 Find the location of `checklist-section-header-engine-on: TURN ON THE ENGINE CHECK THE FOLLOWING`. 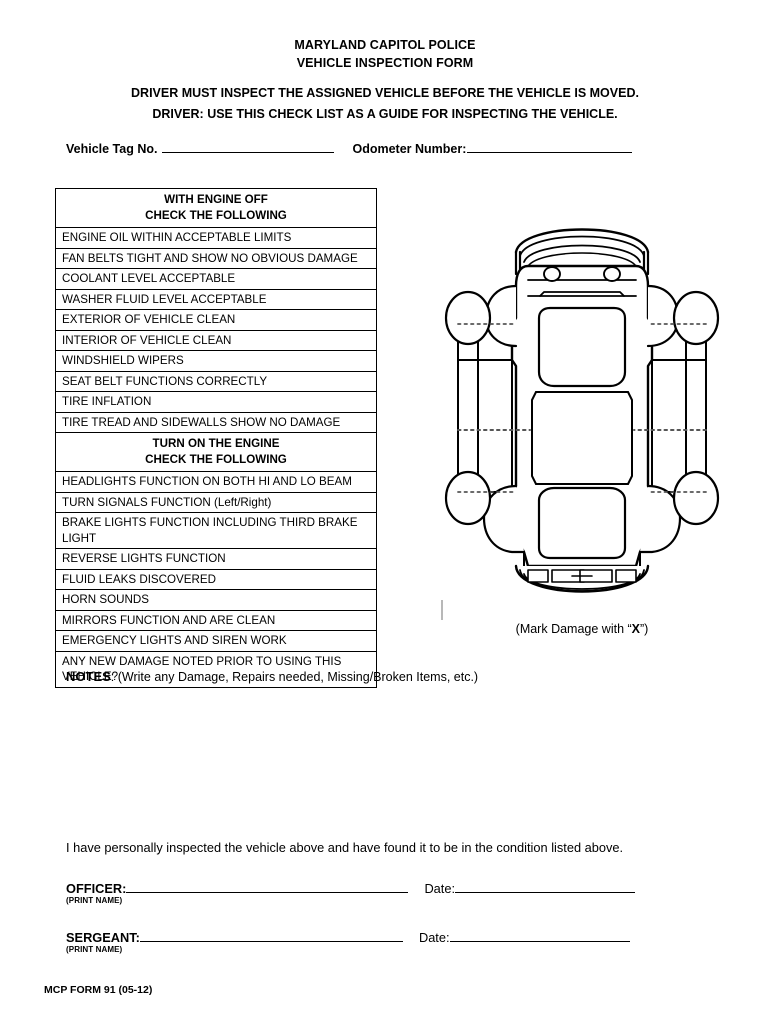

checklist-section-header-engine-on: TURN ON THE ENGINE CHECK THE FOLLOWING is located at coordinates (216, 452).